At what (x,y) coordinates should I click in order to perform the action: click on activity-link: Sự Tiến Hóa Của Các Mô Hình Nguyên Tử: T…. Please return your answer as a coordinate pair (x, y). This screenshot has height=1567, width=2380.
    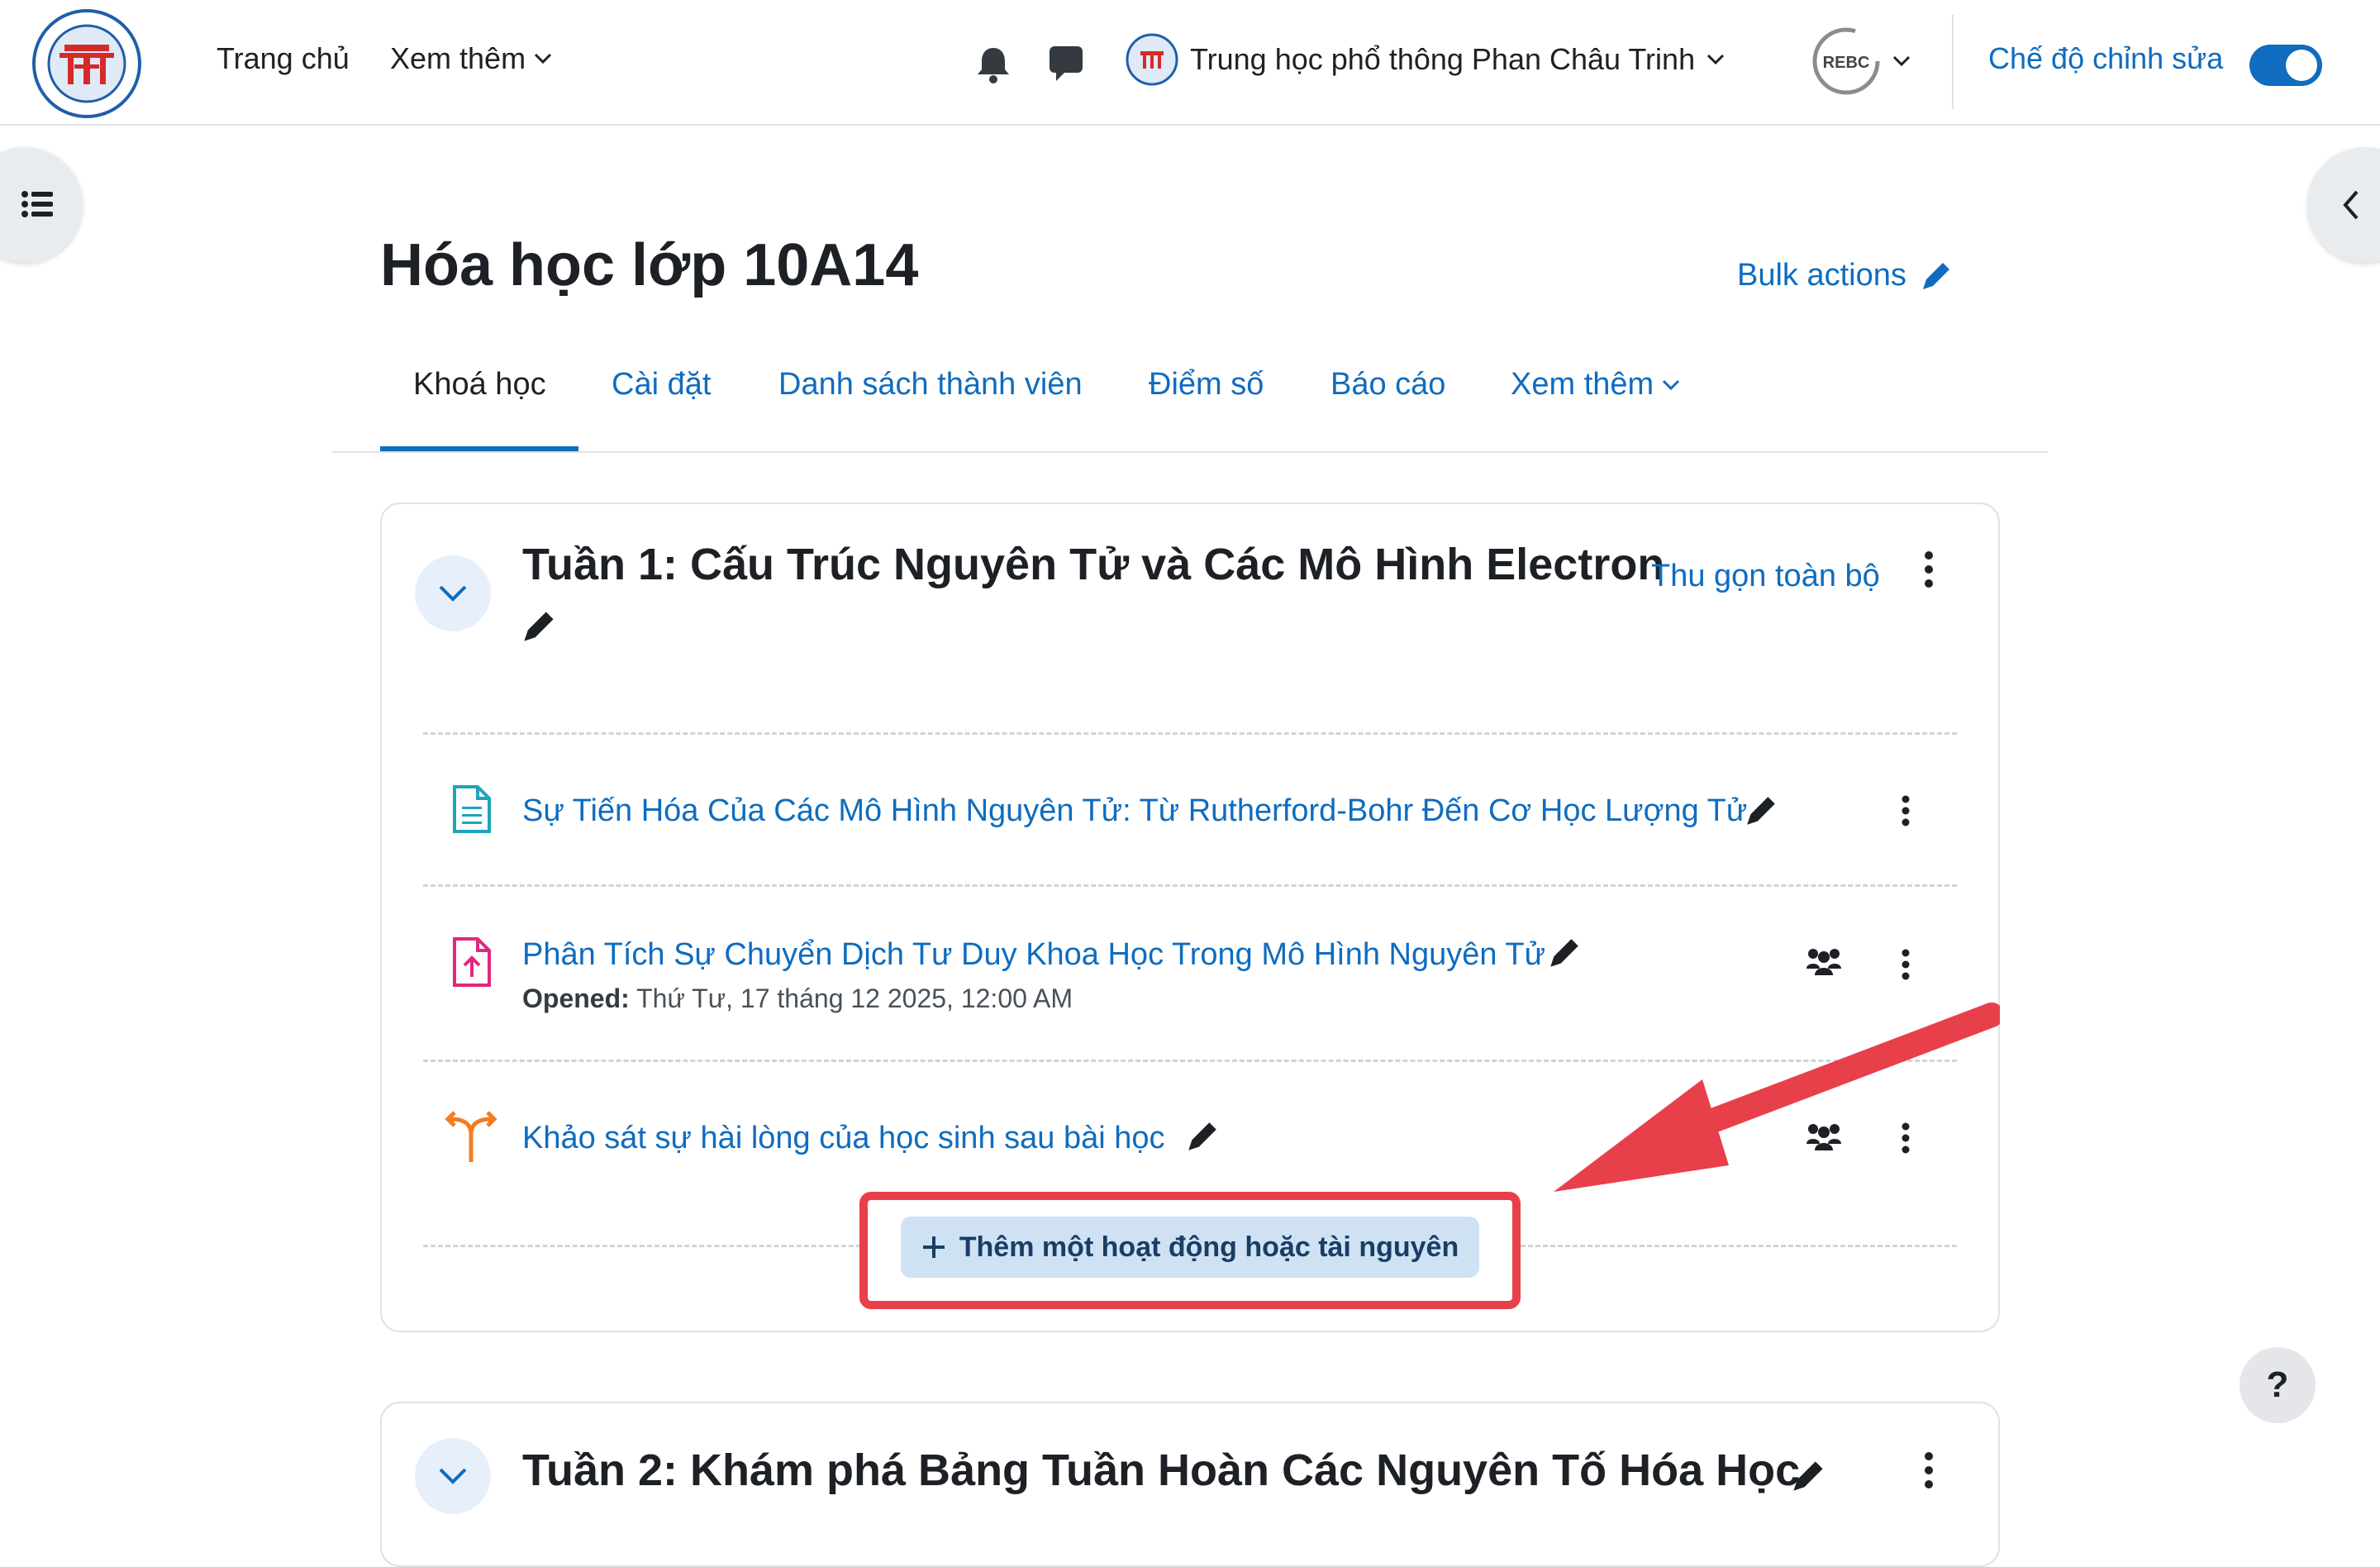
    Looking at the image, I should click on (1134, 811).